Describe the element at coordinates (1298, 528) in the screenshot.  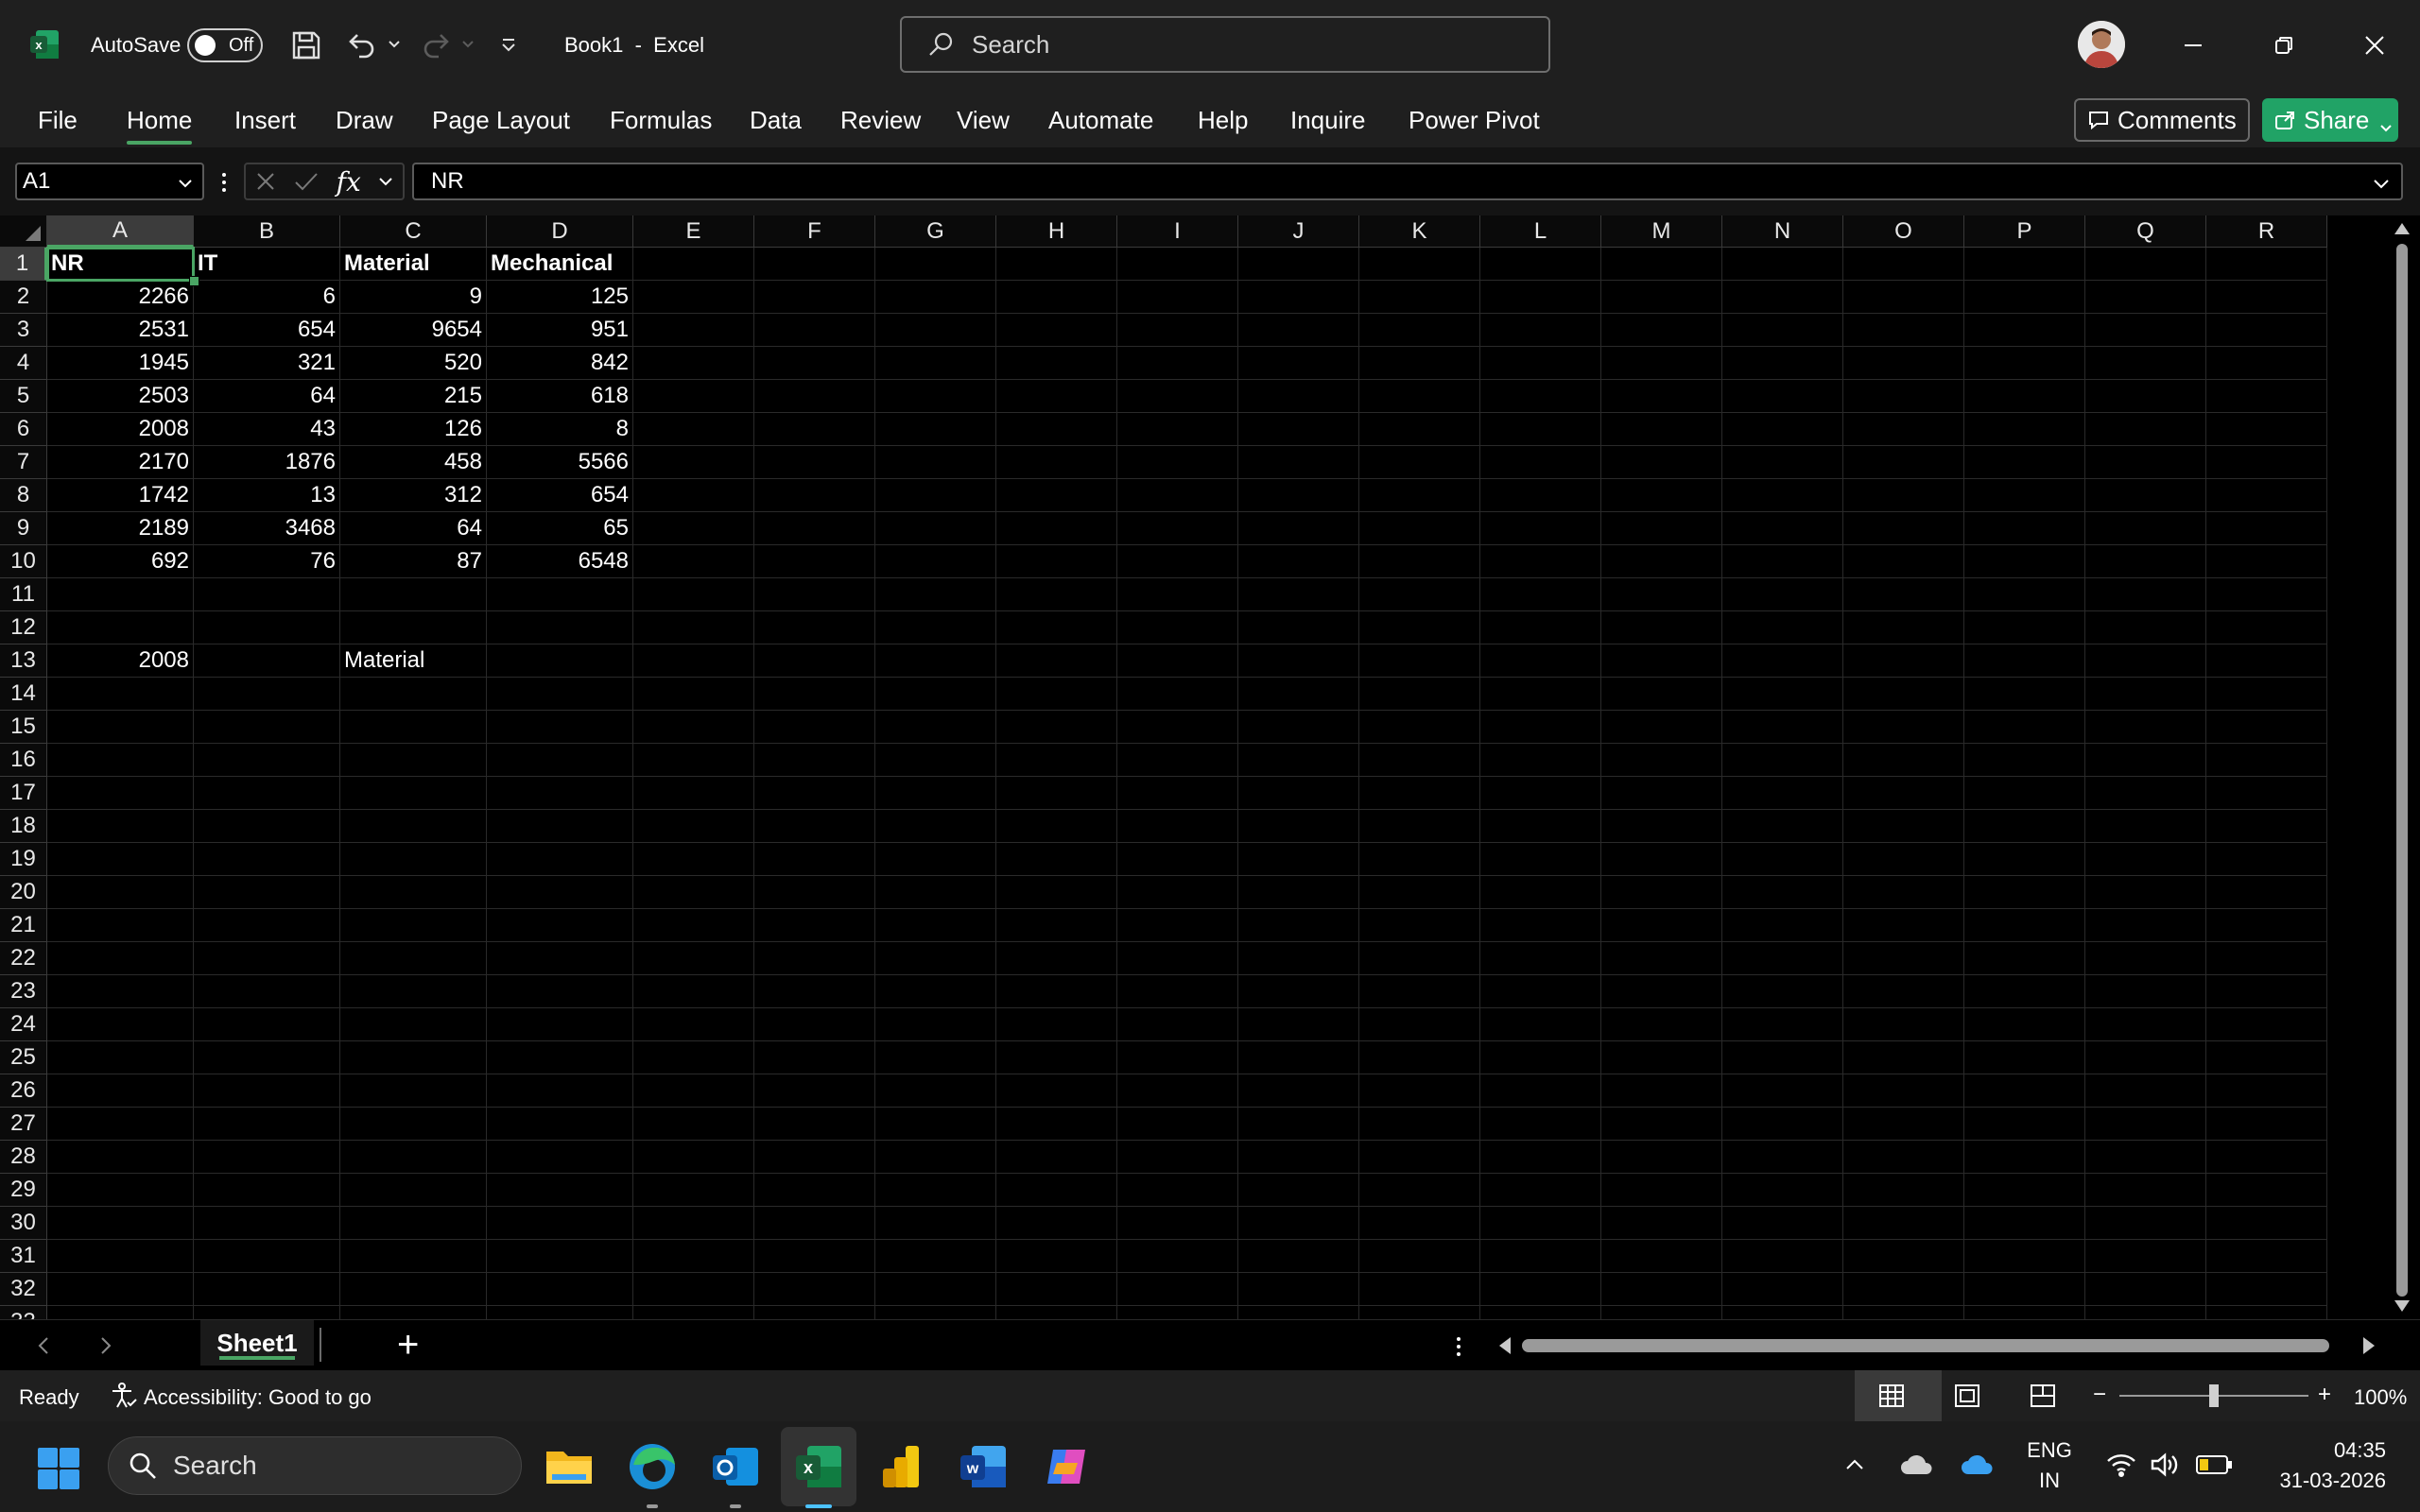
I see `cell-j9` at that location.